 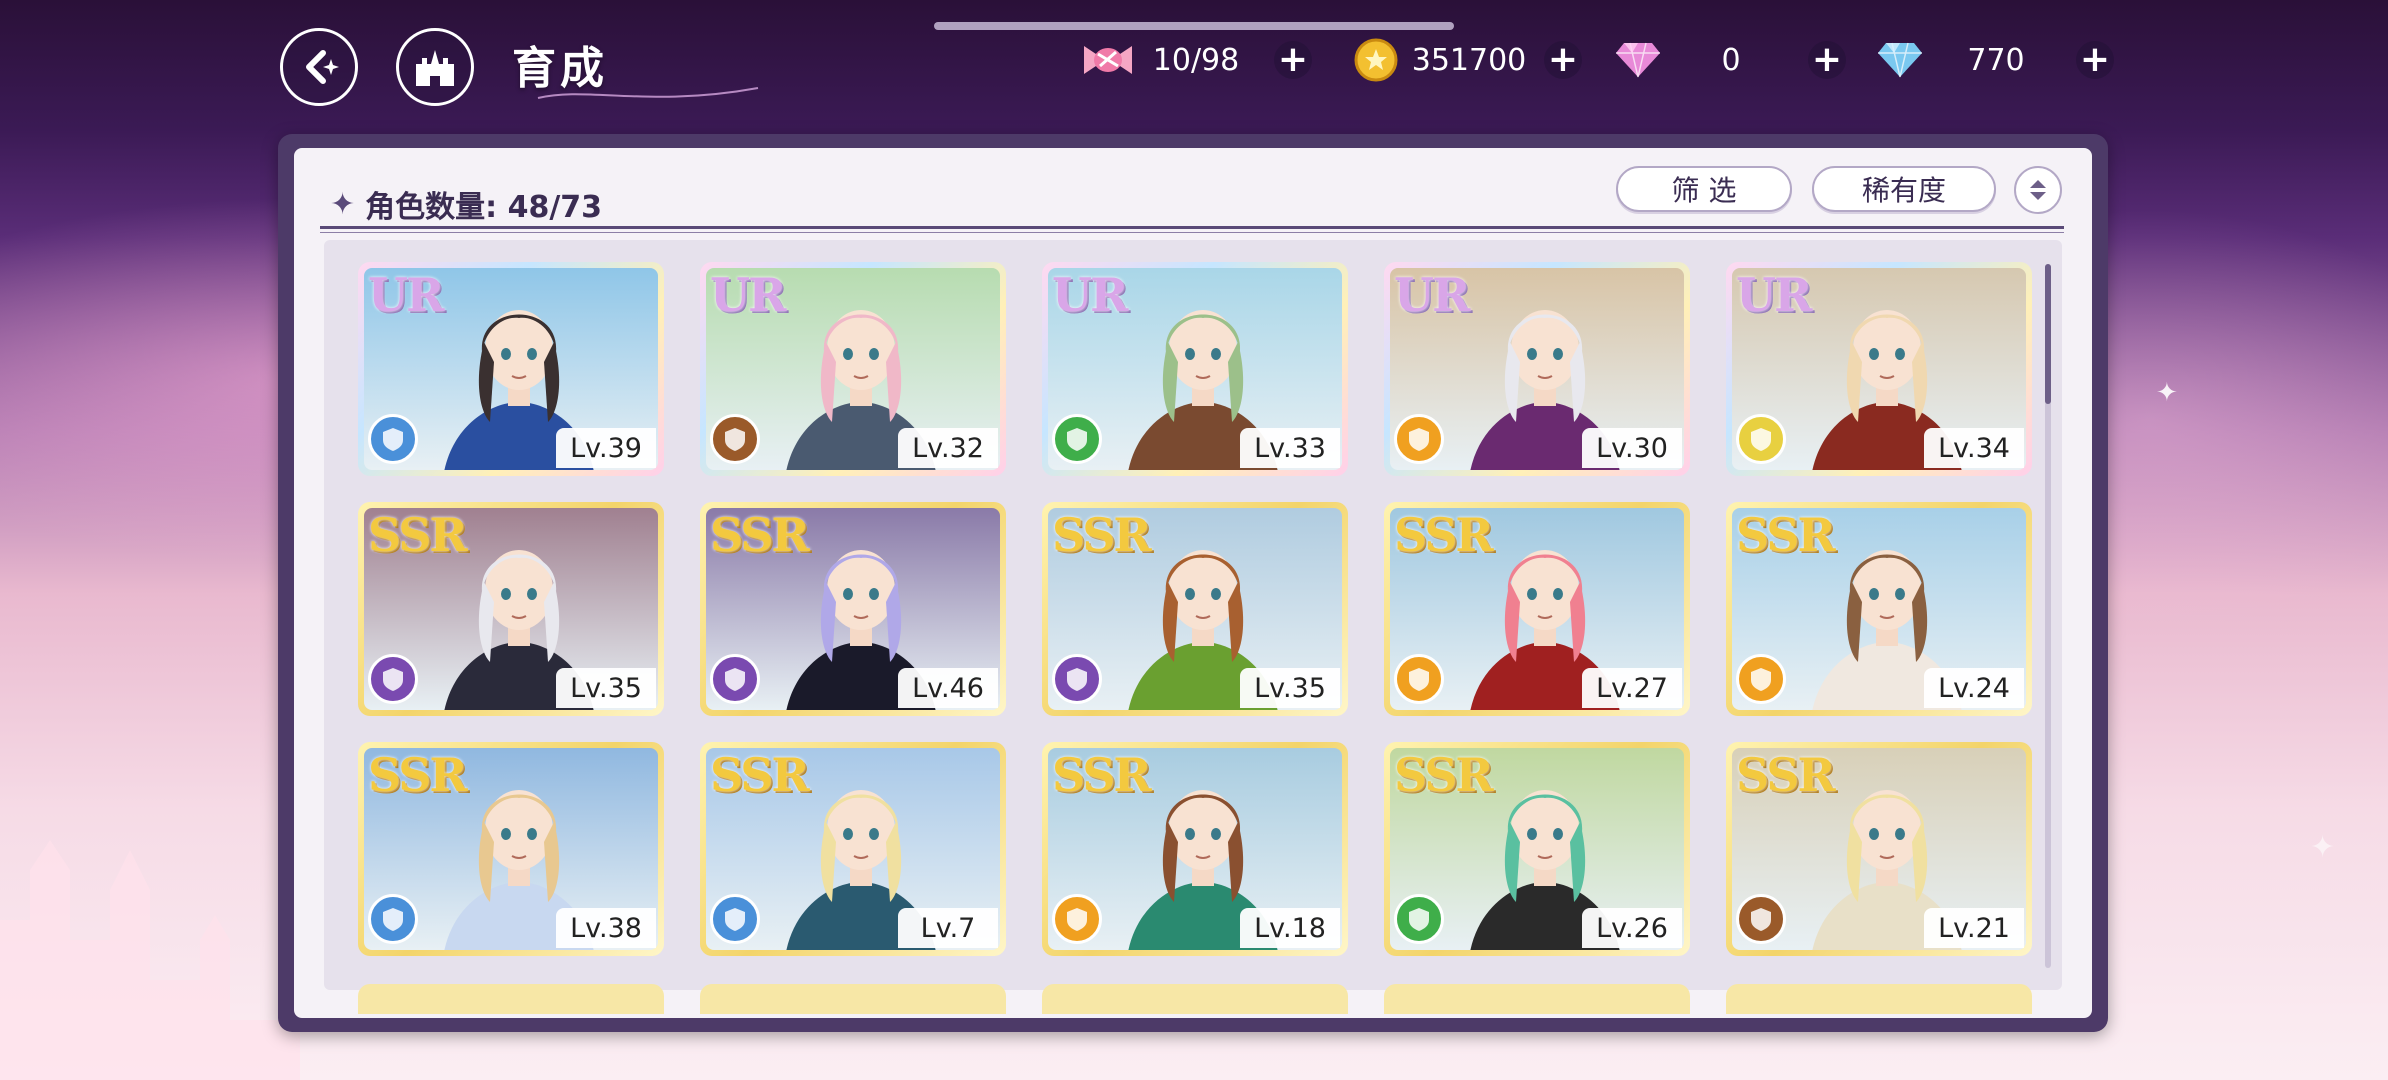 I want to click on blue-diamond-icon, so click(x=1900, y=60).